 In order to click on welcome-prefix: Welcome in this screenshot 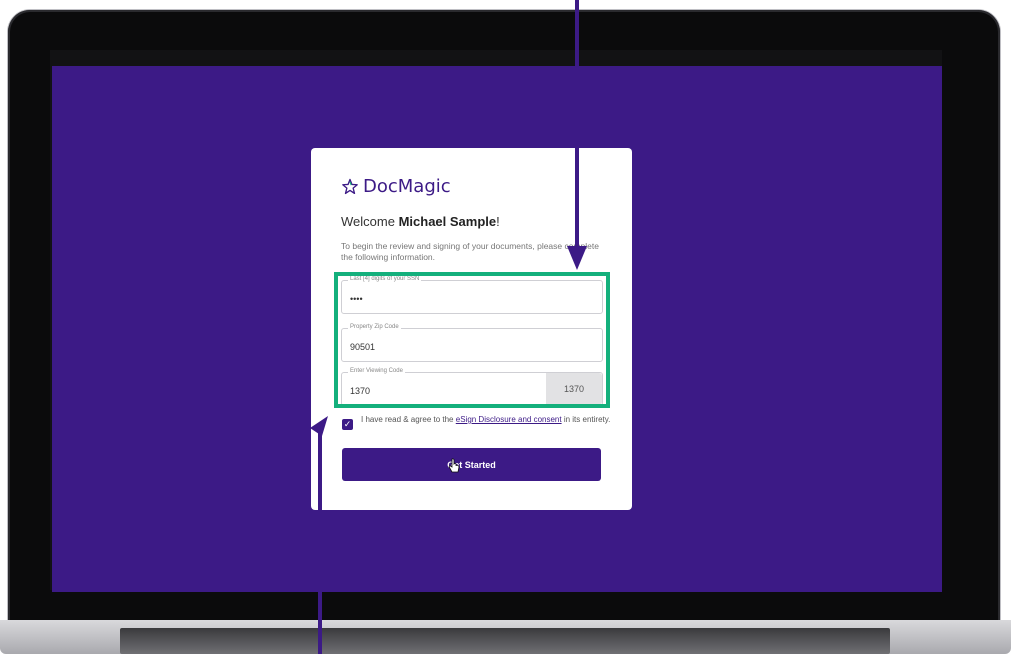, I will do `click(368, 221)`.